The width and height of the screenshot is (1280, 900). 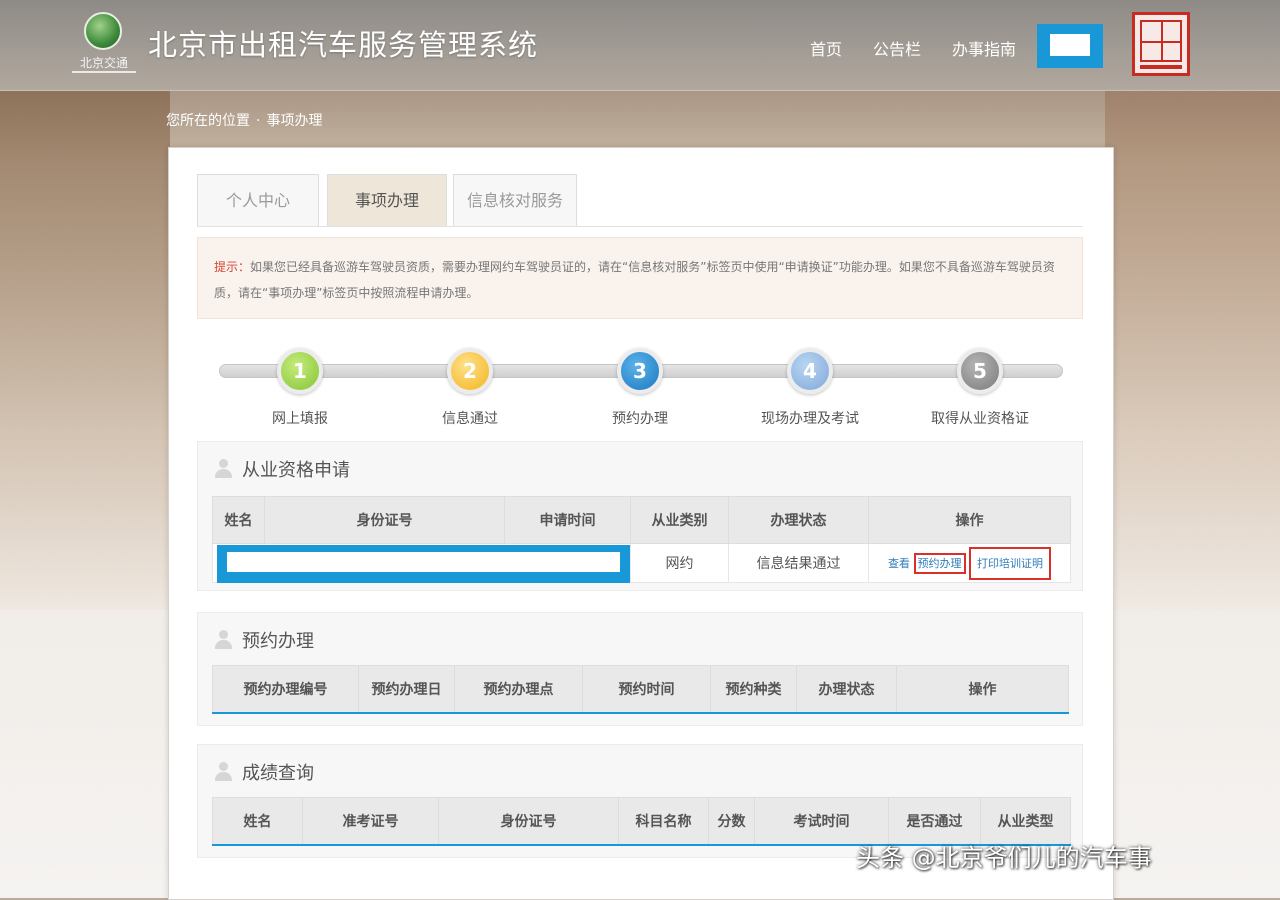 I want to click on table-header-row: 预约办理编号 预约办理日 预约办理点 预约时间 预约种类 办理状态 操作, so click(x=640, y=689).